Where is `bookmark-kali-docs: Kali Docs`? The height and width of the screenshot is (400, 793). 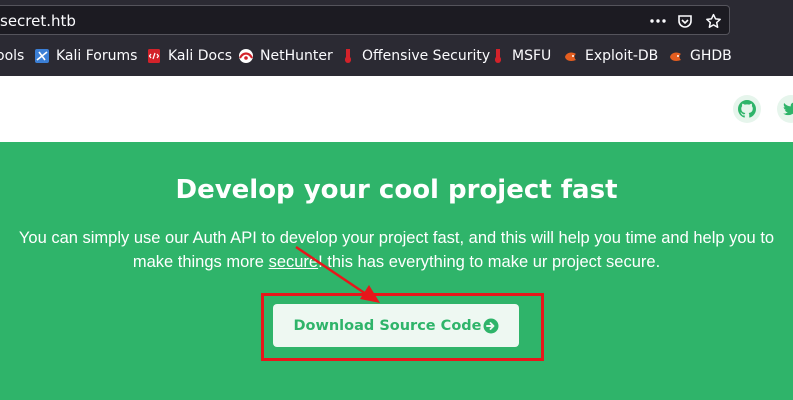
bookmark-kali-docs: Kali Docs is located at coordinates (189, 56).